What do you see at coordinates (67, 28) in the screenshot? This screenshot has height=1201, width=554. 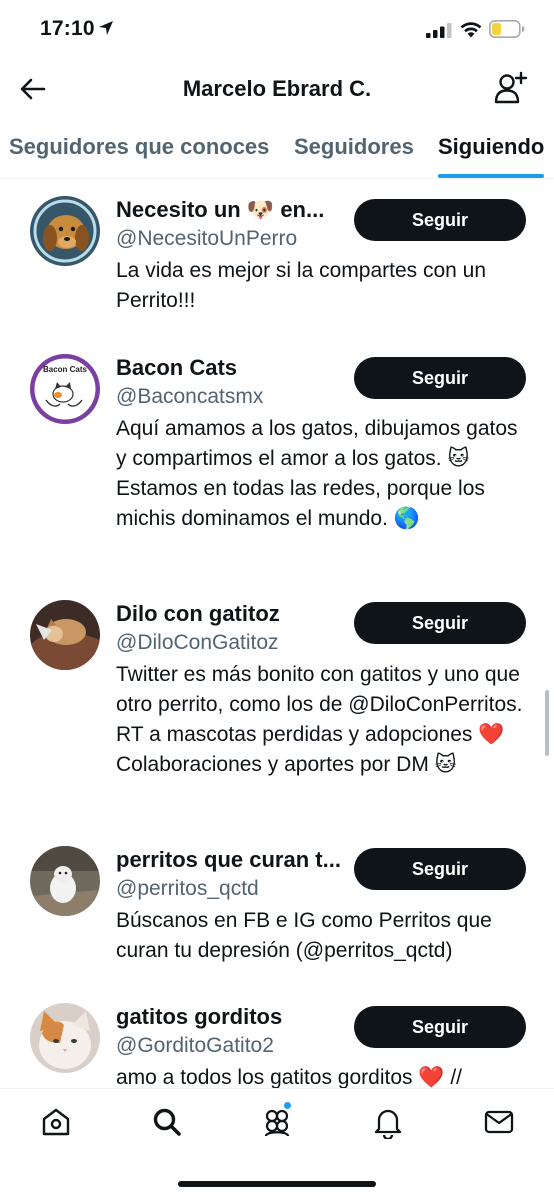 I see `status-time: 17:10` at bounding box center [67, 28].